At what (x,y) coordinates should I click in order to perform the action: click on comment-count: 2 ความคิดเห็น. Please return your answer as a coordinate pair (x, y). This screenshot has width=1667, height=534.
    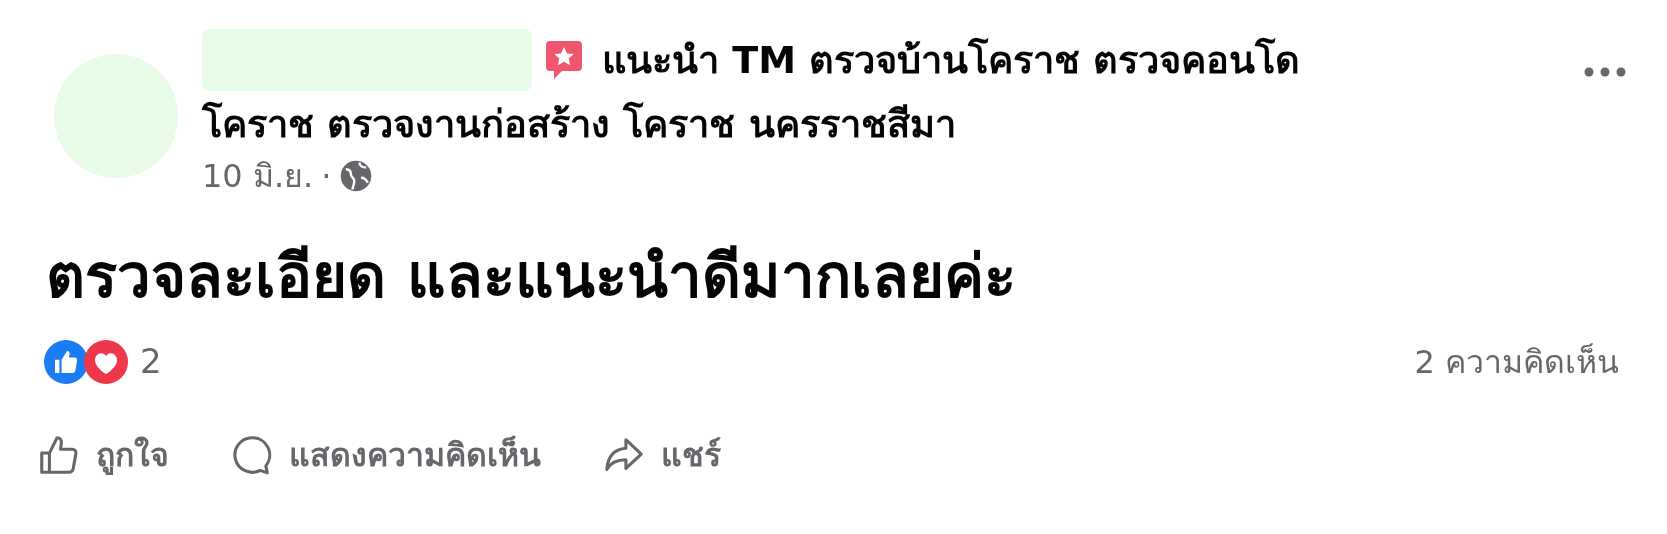
    Looking at the image, I should click on (1516, 361).